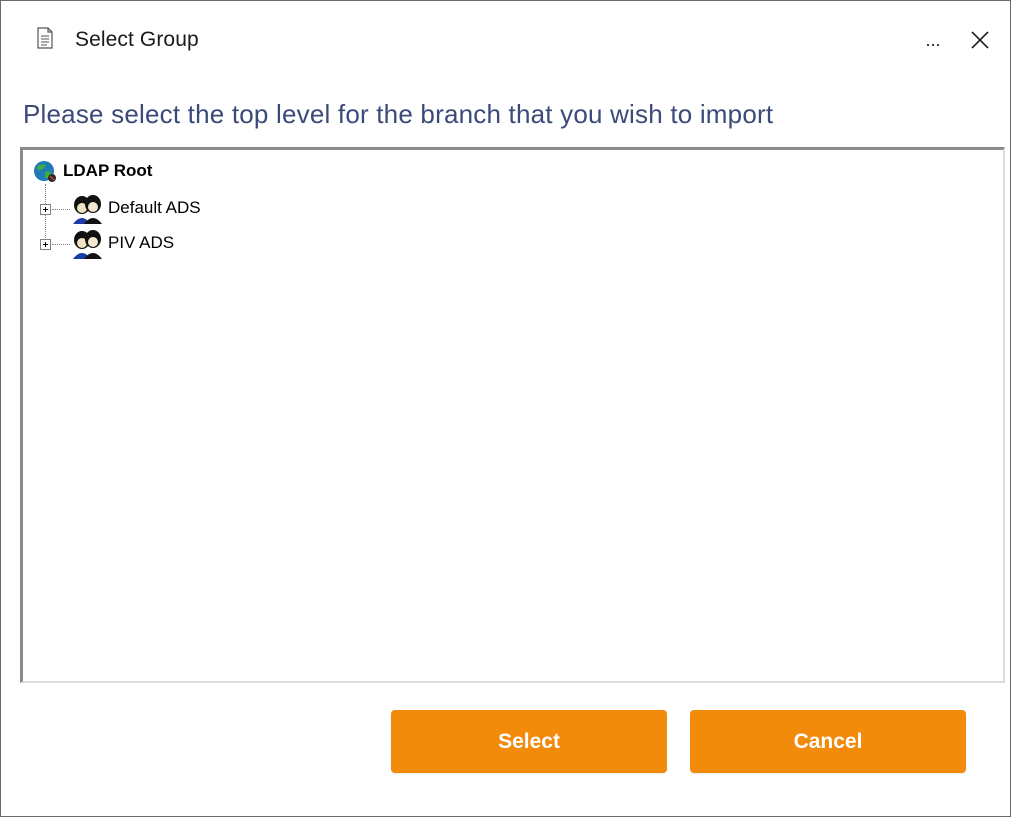  What do you see at coordinates (45, 244) in the screenshot?
I see `expand-toggle-piv-ads` at bounding box center [45, 244].